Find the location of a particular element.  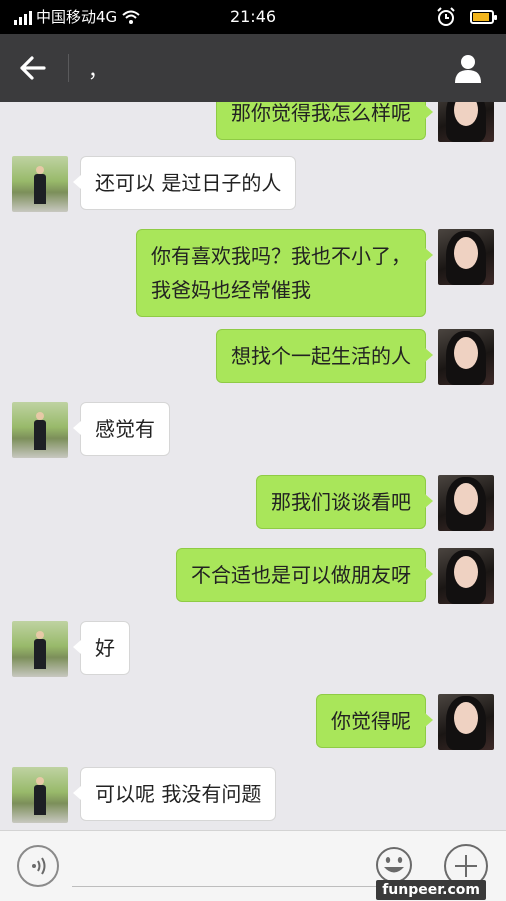

voice-input-button is located at coordinates (38, 866).